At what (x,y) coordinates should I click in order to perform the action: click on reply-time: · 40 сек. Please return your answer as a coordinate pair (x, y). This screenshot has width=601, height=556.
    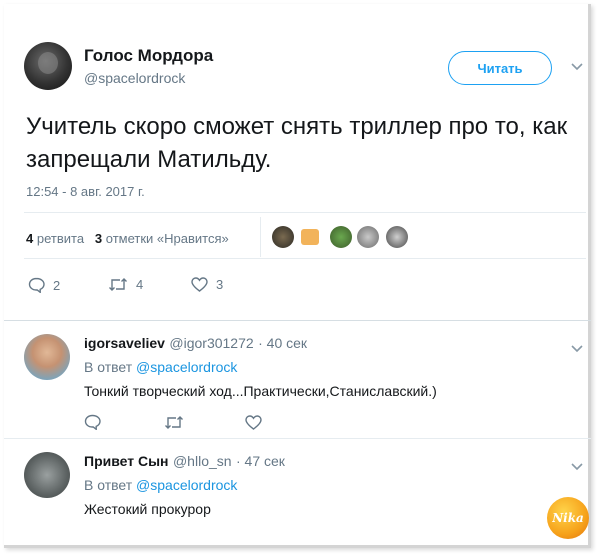
    Looking at the image, I should click on (282, 343).